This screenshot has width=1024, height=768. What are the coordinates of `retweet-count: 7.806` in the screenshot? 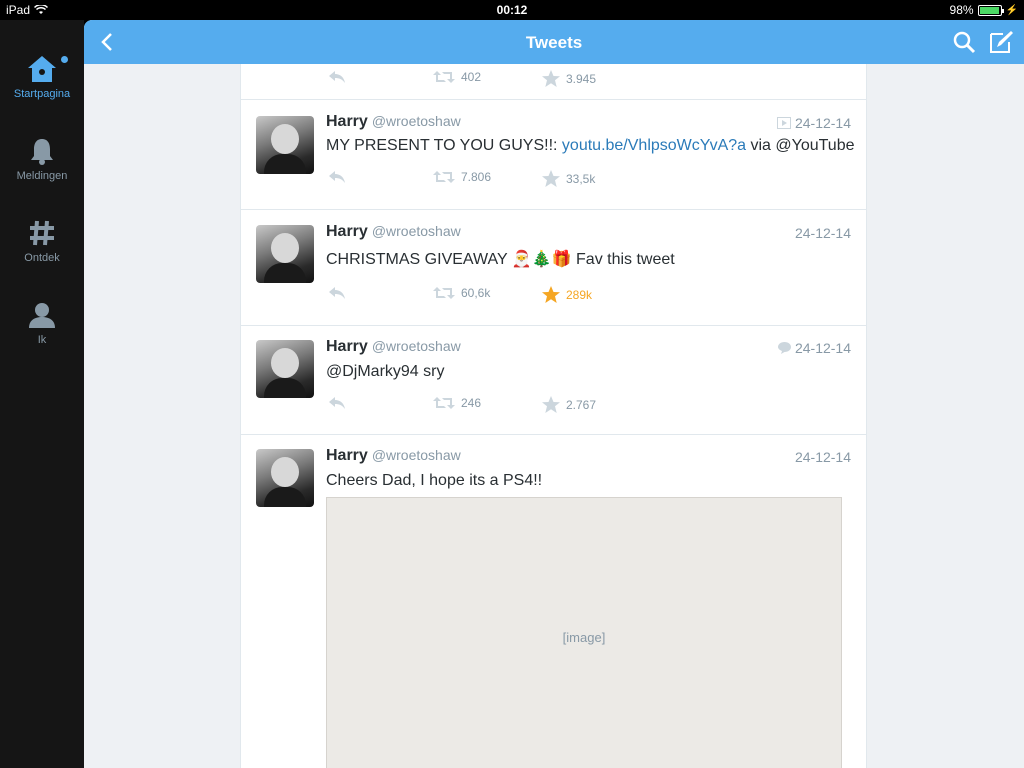 It's located at (476, 177).